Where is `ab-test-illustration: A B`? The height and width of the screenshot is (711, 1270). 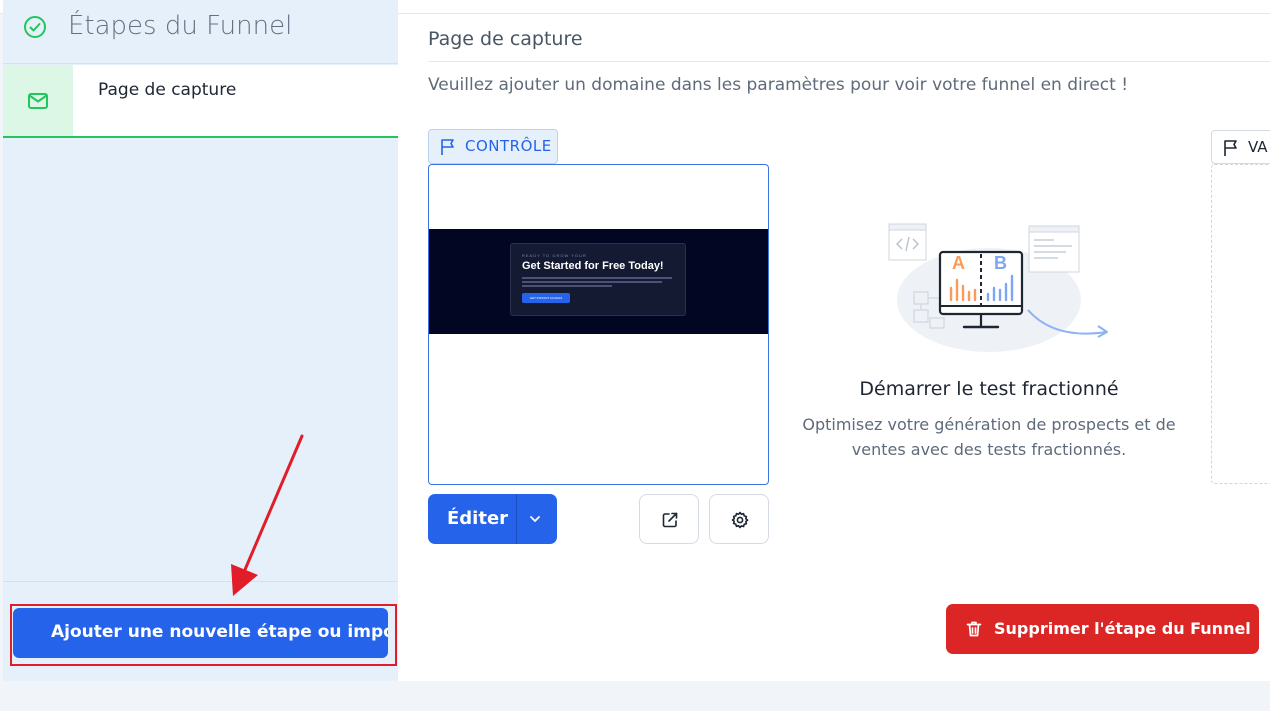 ab-test-illustration: A B is located at coordinates (998, 287).